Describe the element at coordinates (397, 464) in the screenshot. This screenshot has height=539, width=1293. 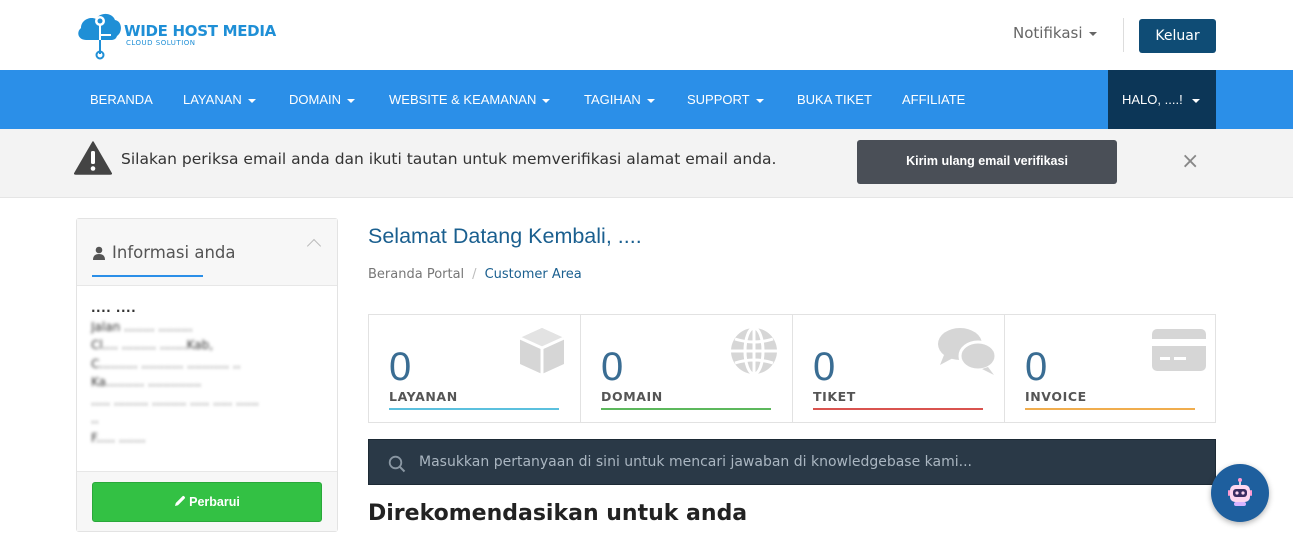
I see `search-icon` at that location.